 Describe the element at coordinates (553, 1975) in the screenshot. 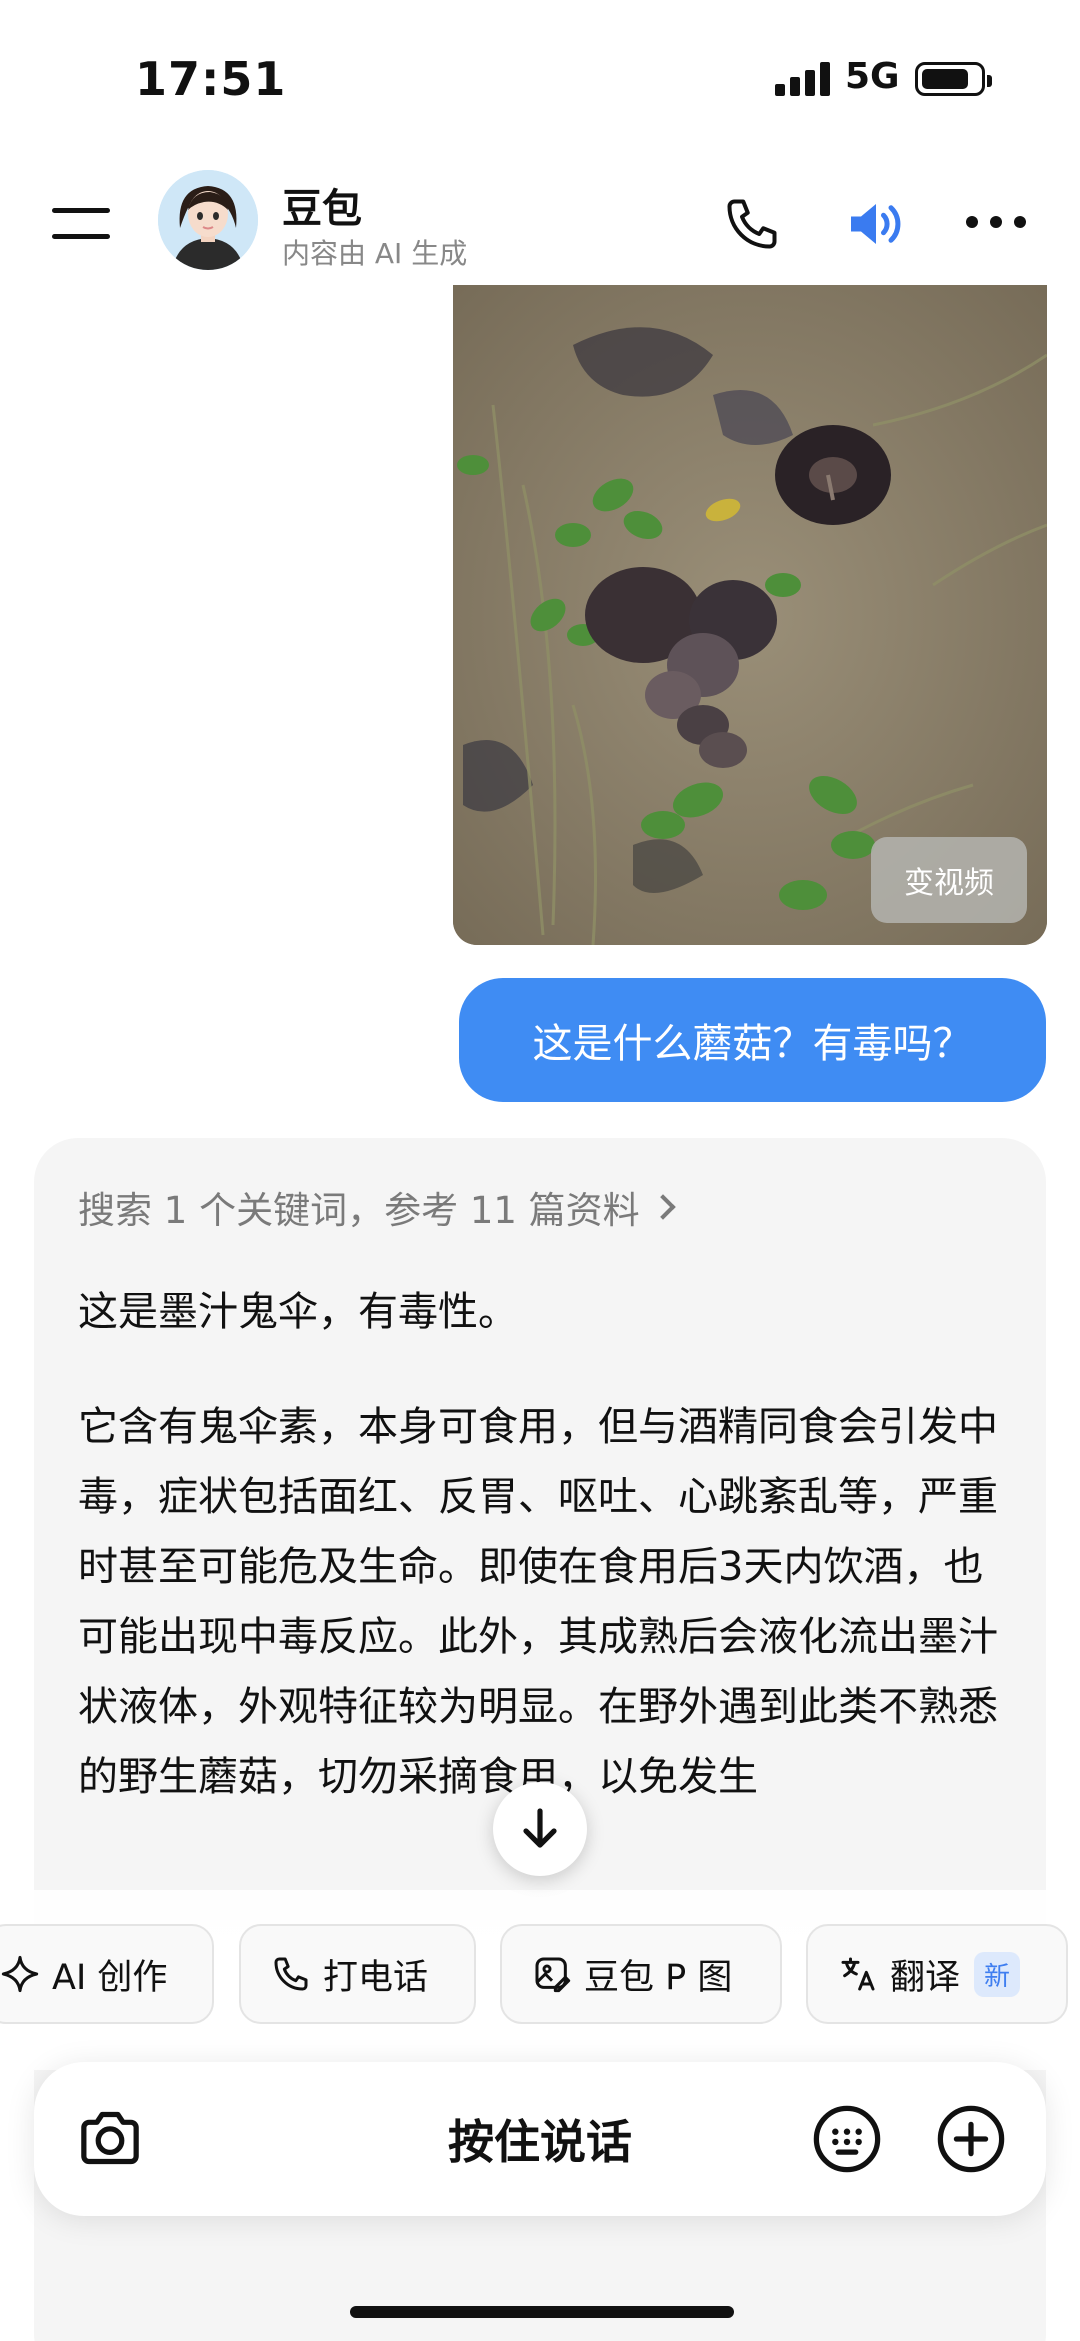

I see `image-edit-icon` at that location.